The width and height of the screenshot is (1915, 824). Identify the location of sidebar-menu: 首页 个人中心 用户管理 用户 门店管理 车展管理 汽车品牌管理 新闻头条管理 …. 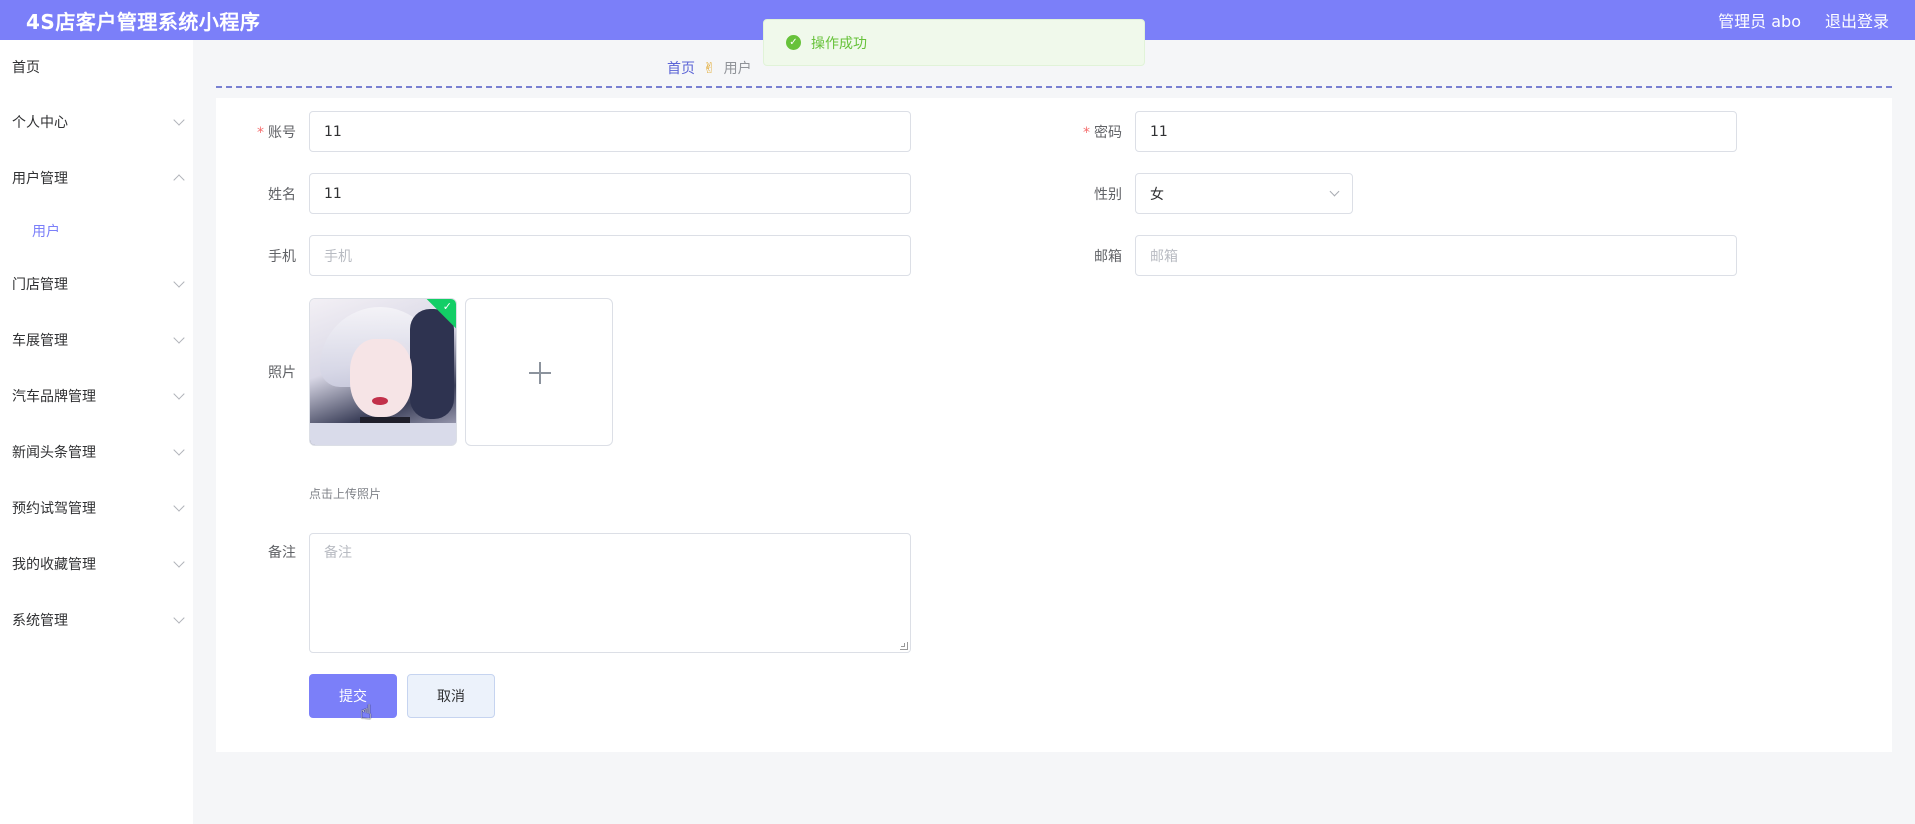
(96, 432).